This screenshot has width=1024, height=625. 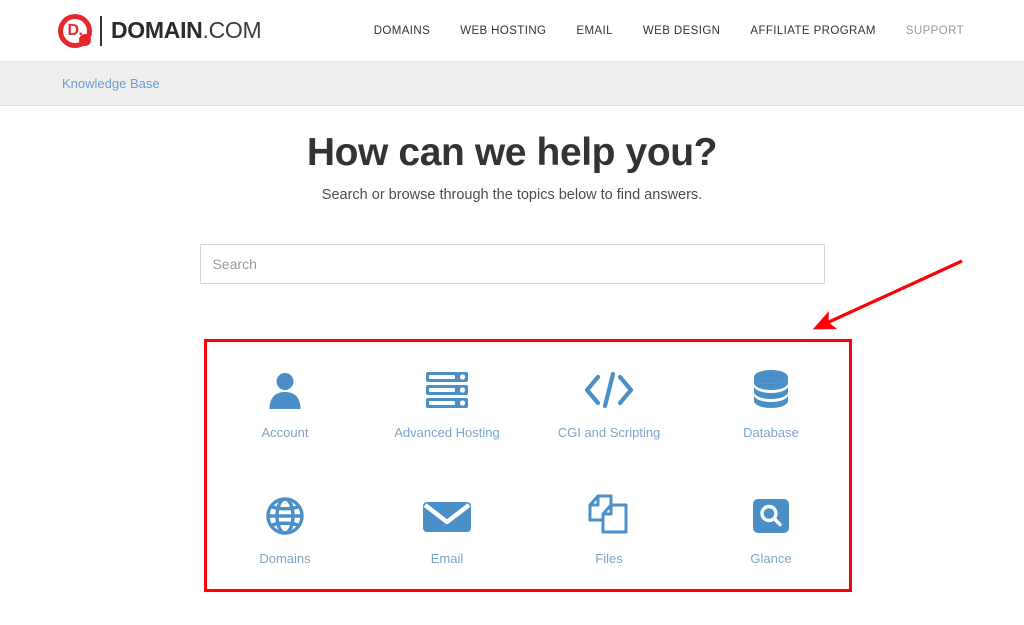 I want to click on code-brackets-icon, so click(x=609, y=388).